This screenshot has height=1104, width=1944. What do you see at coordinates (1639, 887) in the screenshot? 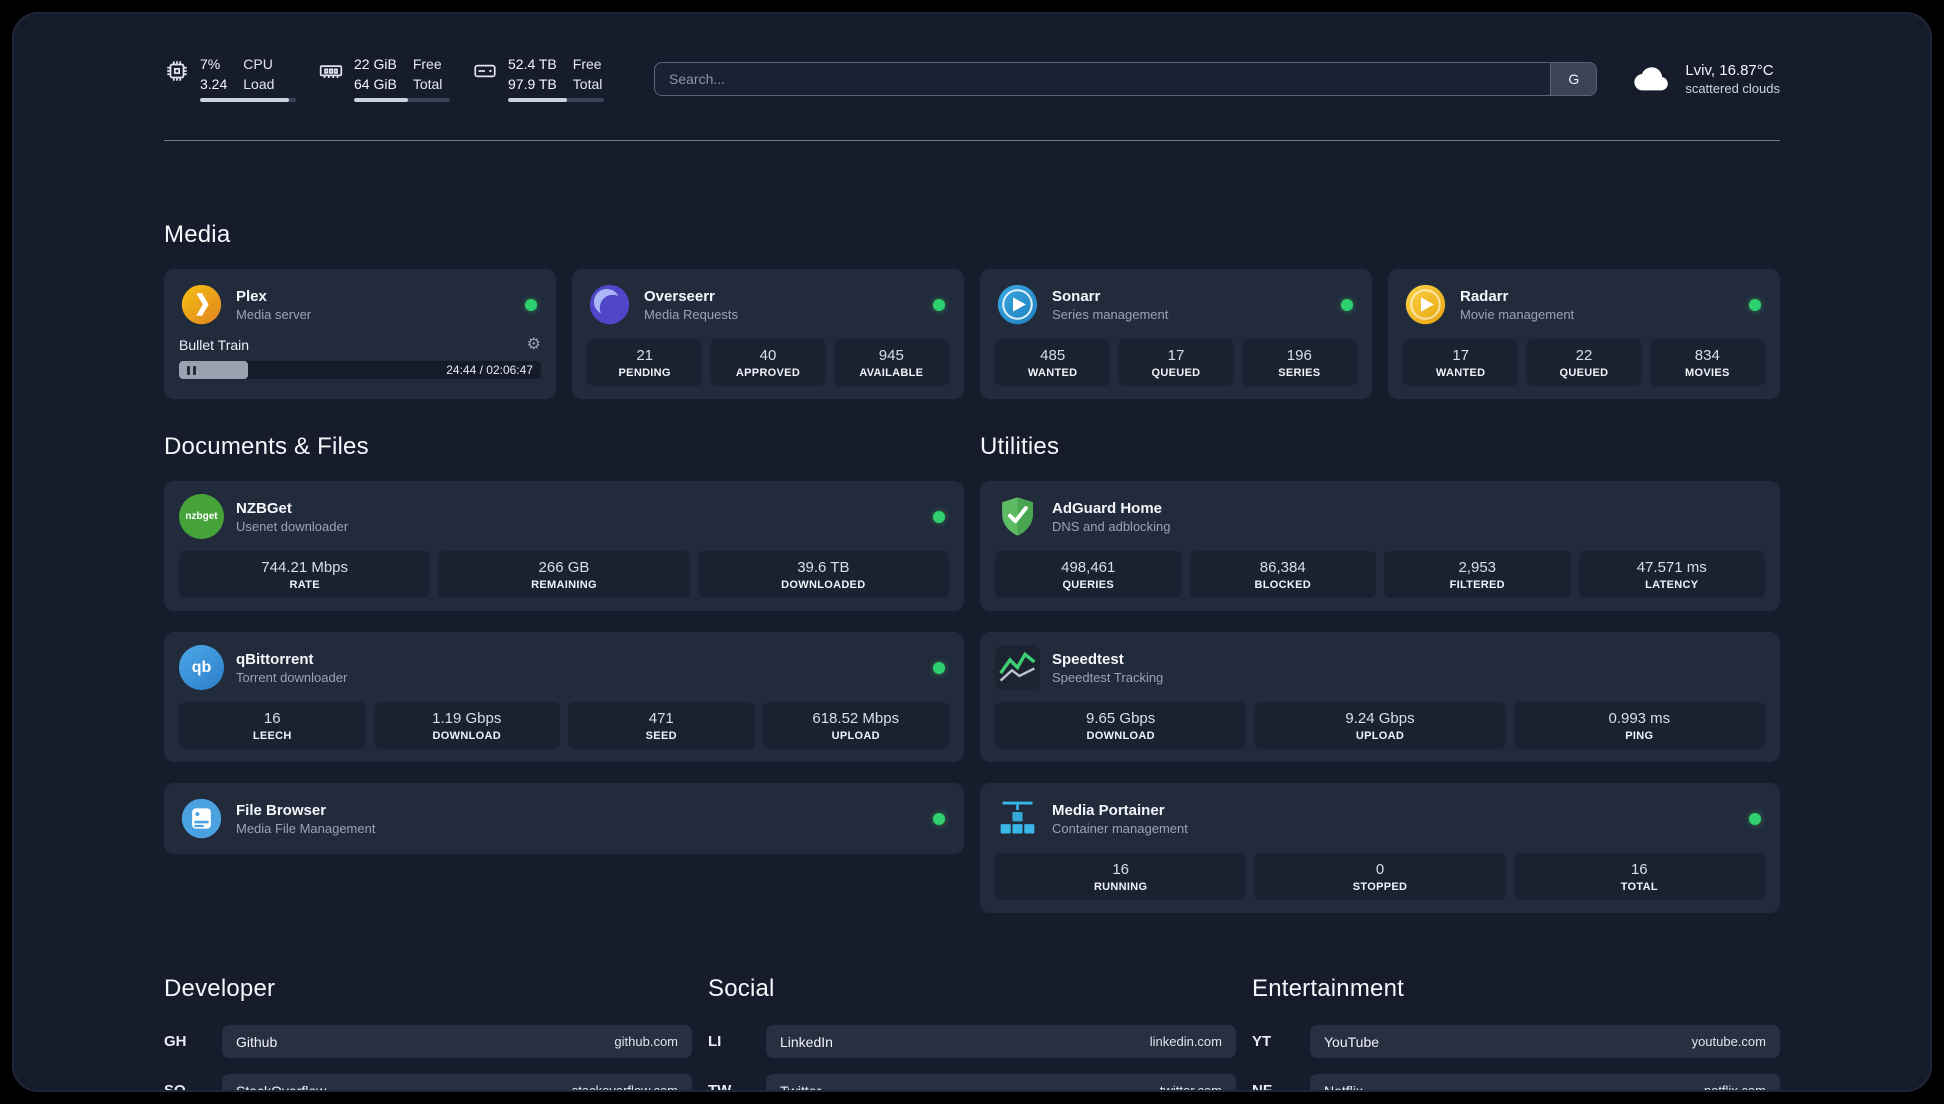
I see `stat-label: TOTAL` at bounding box center [1639, 887].